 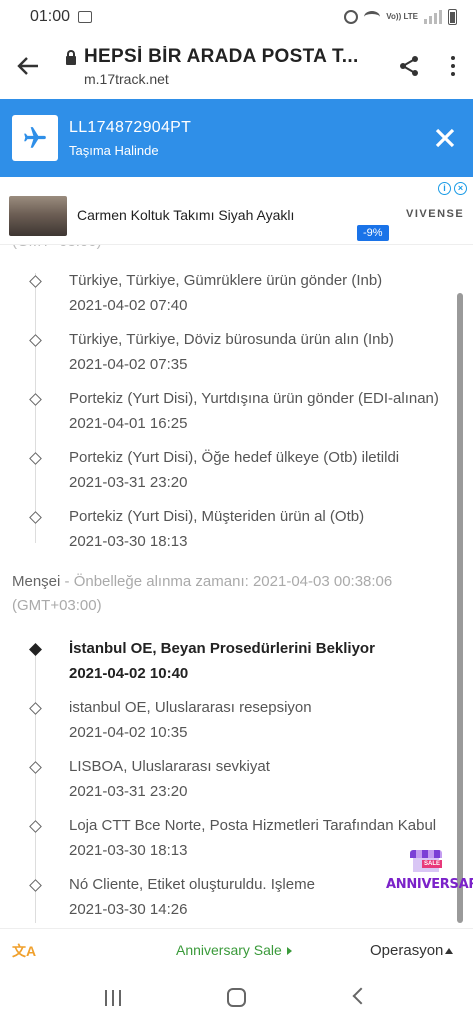 I want to click on recents-button, so click(x=113, y=998).